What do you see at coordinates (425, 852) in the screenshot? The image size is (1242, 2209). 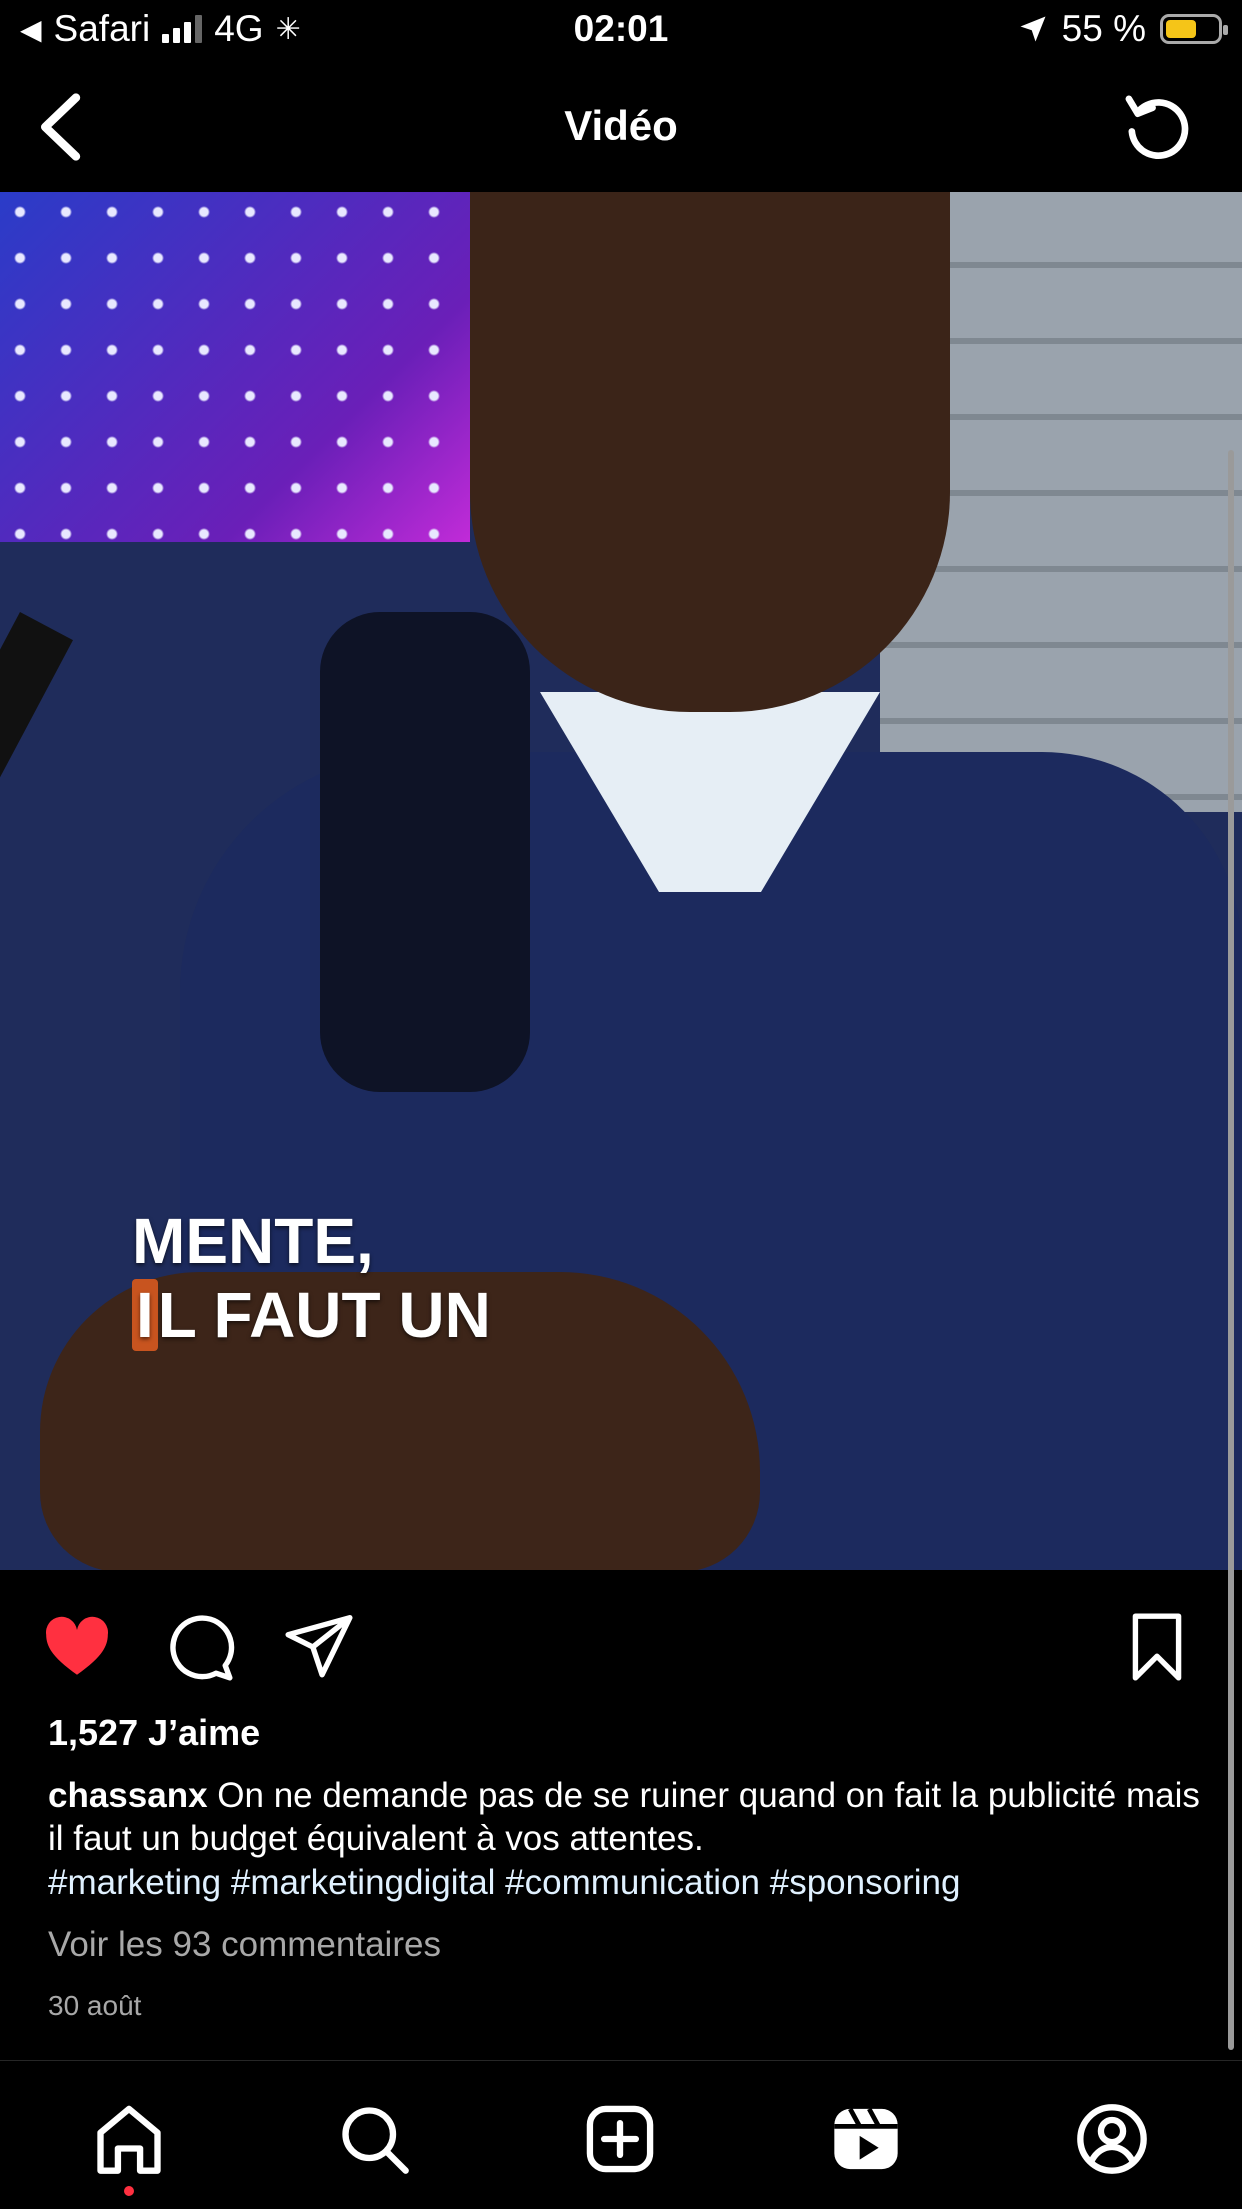 I see `microphone` at bounding box center [425, 852].